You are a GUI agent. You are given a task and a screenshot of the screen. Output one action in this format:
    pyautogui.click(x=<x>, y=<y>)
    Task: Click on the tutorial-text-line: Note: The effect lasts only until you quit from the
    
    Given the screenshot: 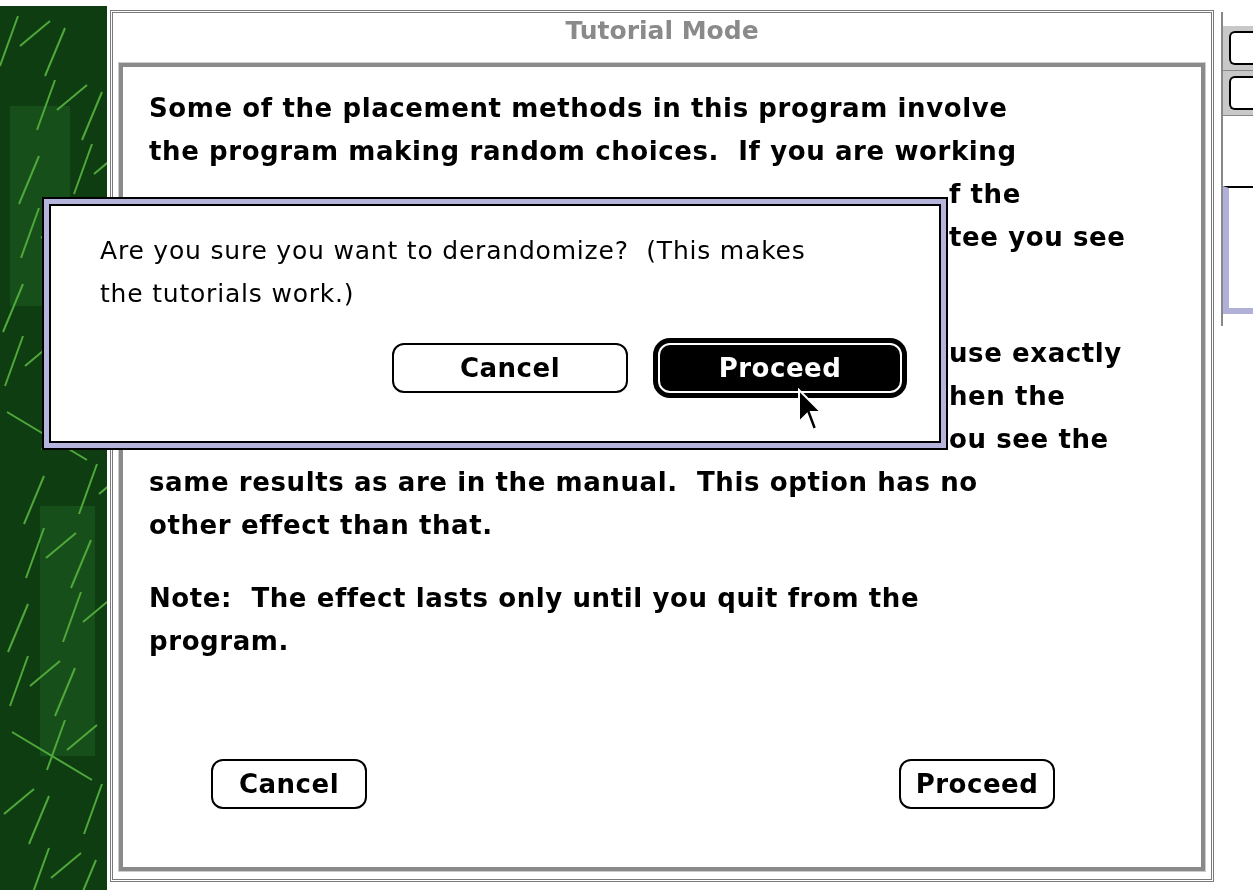 What is the action you would take?
    pyautogui.click(x=534, y=598)
    